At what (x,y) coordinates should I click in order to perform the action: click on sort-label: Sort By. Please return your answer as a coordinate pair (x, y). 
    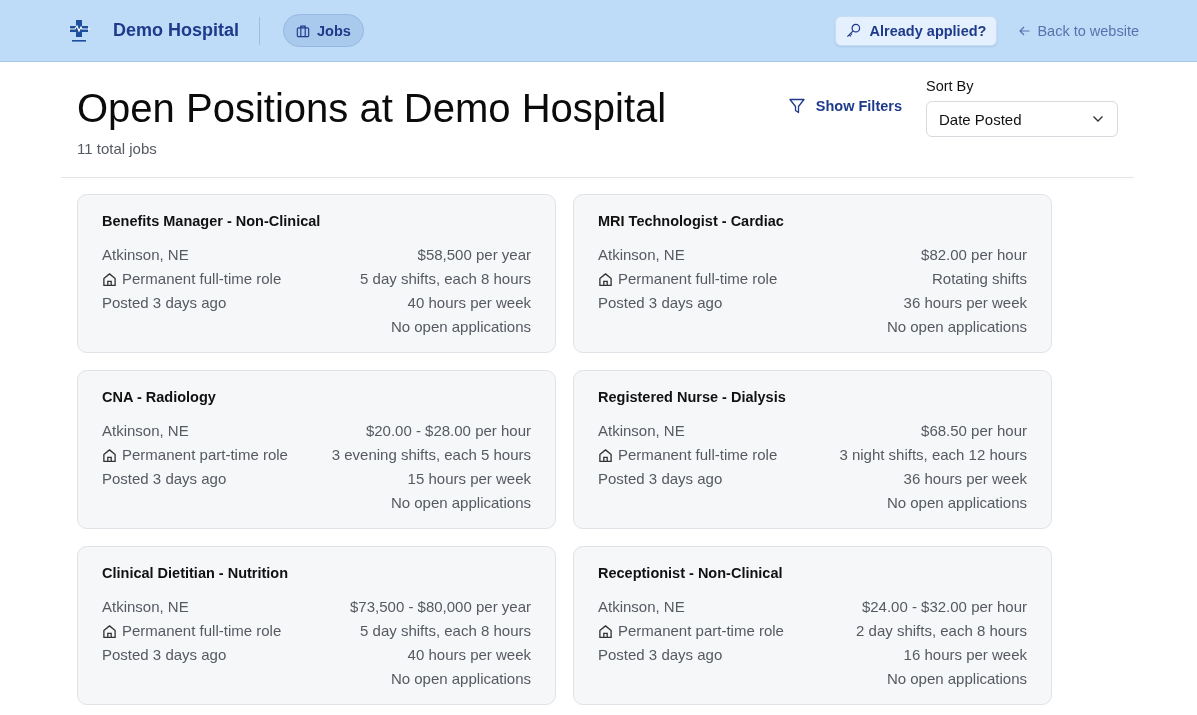
    Looking at the image, I should click on (950, 86).